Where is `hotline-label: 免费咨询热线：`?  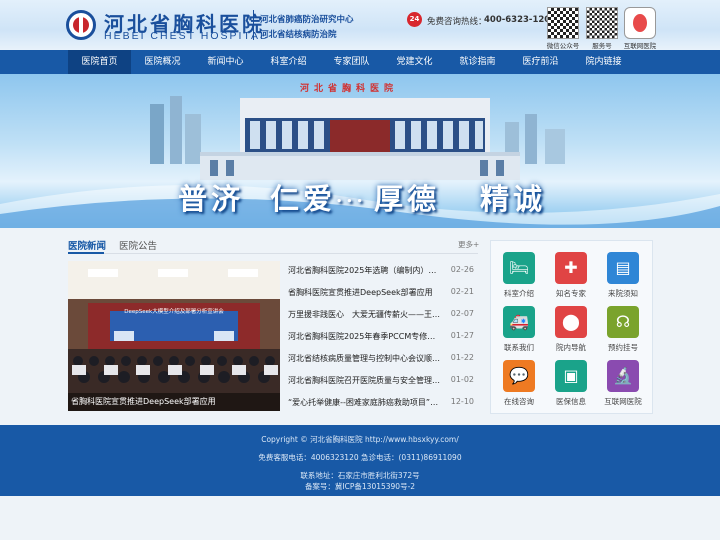 hotline-label: 免费咨询热线： is located at coordinates (457, 22).